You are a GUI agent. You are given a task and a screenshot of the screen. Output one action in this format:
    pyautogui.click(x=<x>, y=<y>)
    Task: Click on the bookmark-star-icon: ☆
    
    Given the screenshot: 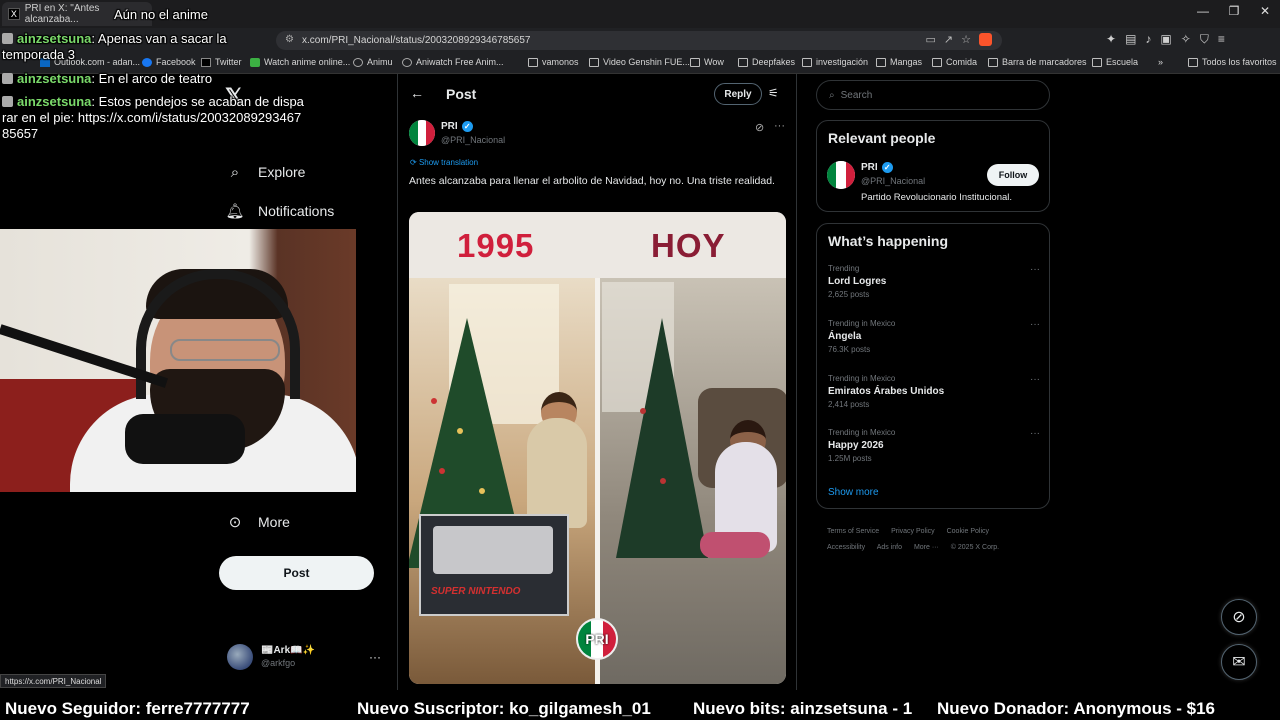 What is the action you would take?
    pyautogui.click(x=966, y=39)
    